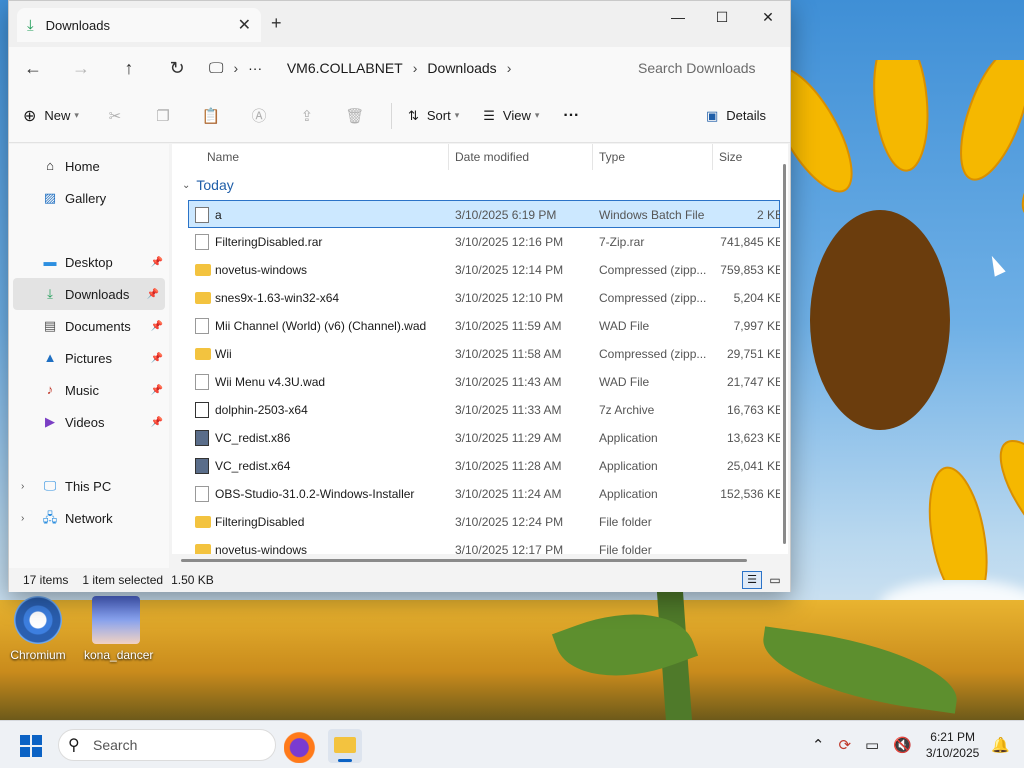 The image size is (1024, 768). Describe the element at coordinates (345, 746) in the screenshot. I see `file-explorer-taskbar-button` at that location.